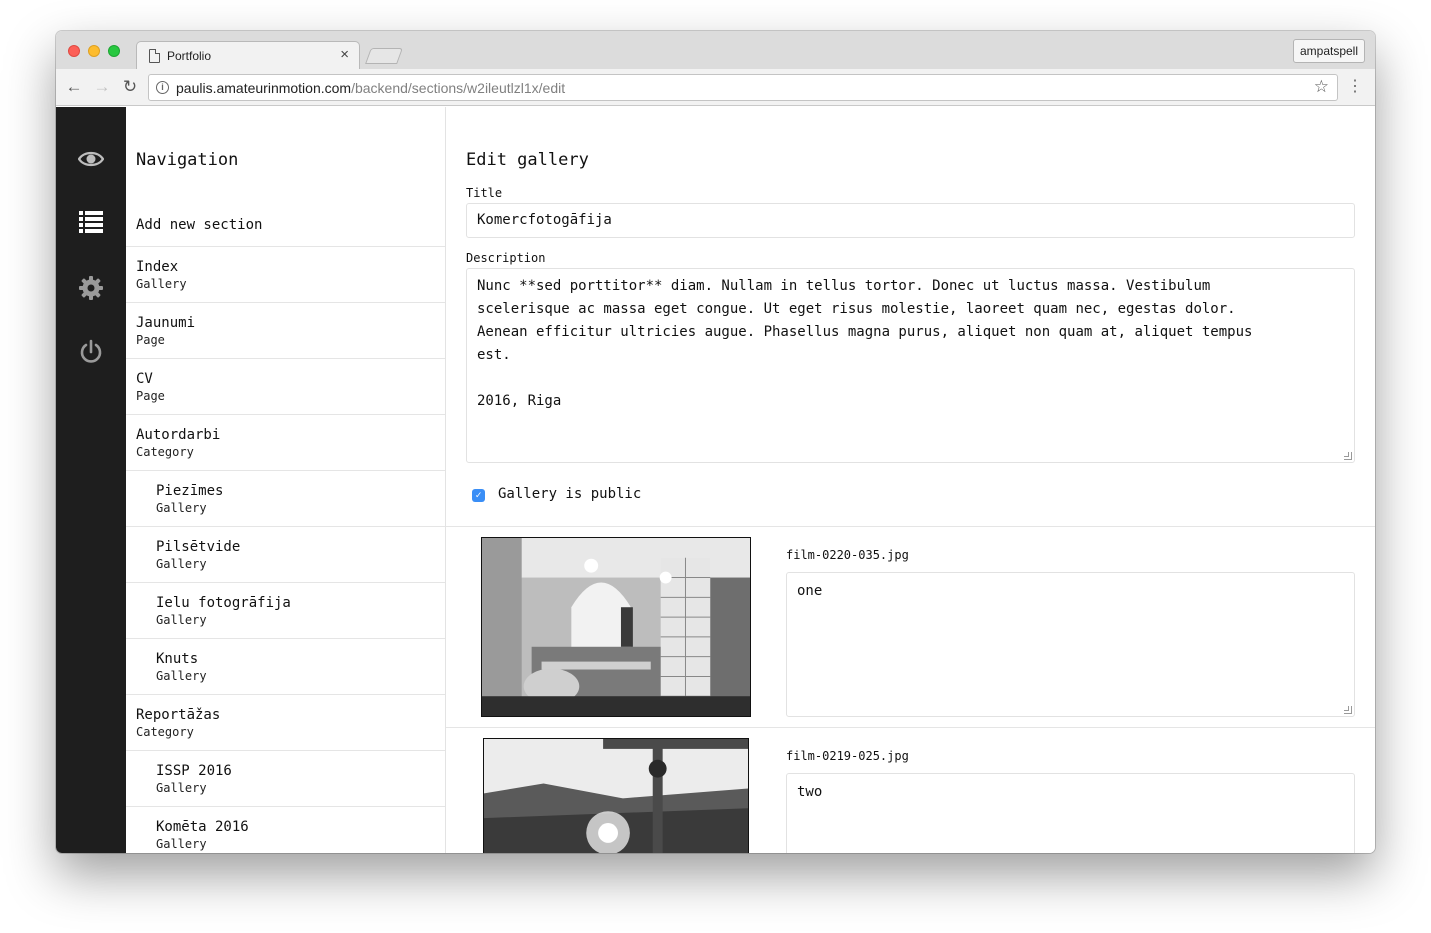 The width and height of the screenshot is (1431, 933). I want to click on section-name: Jaunumi, so click(166, 323).